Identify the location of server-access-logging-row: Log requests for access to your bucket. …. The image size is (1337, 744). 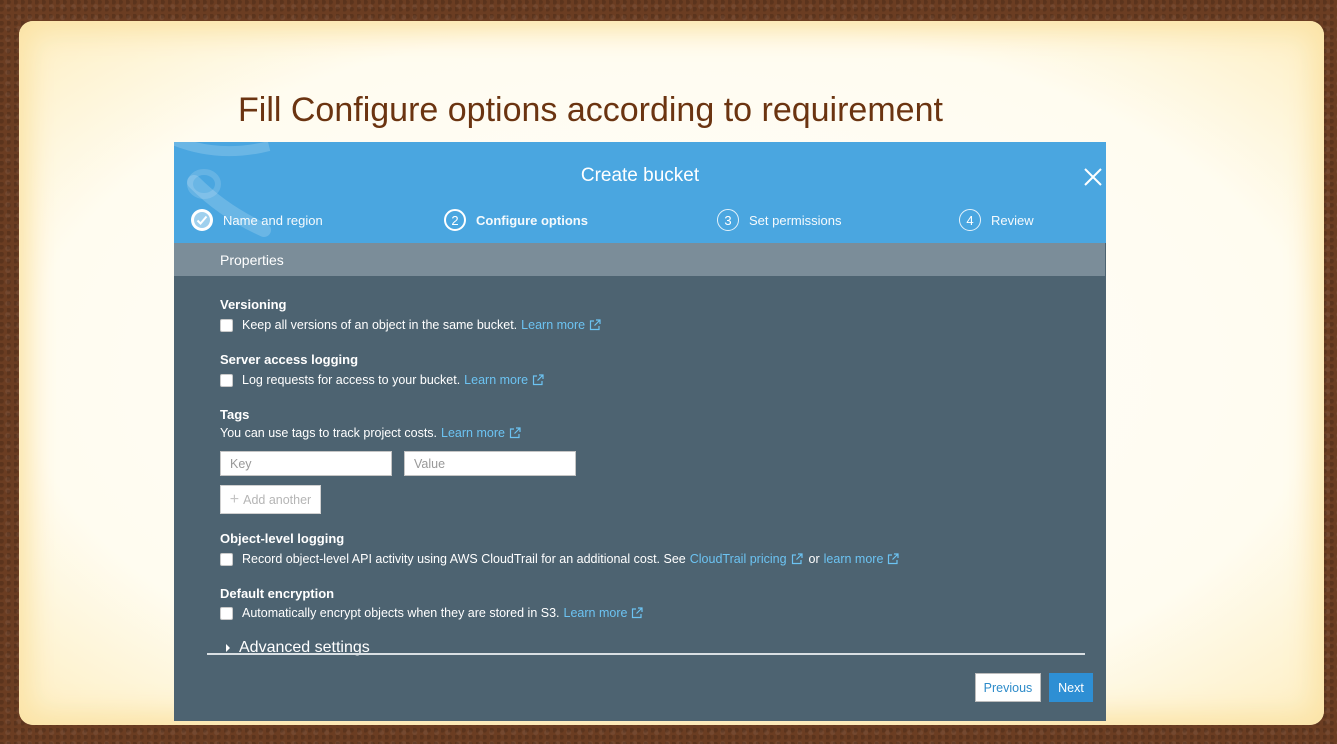
(382, 380).